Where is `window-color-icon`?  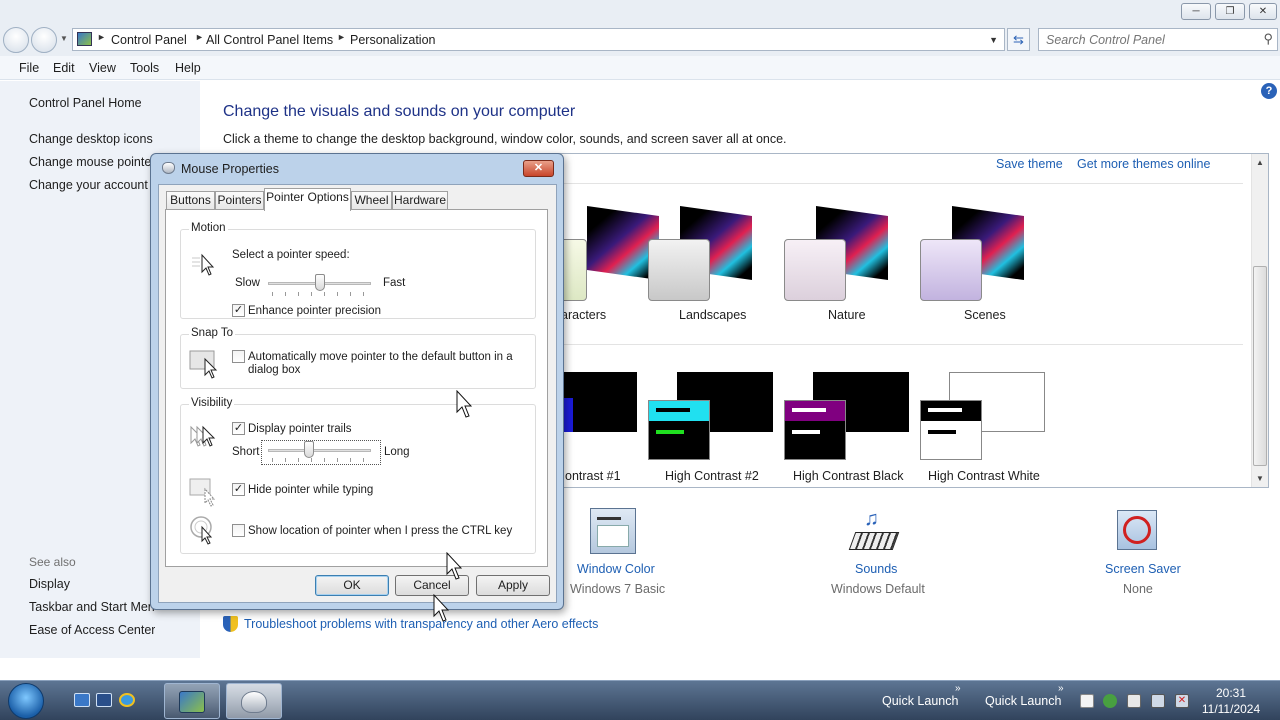 window-color-icon is located at coordinates (613, 531).